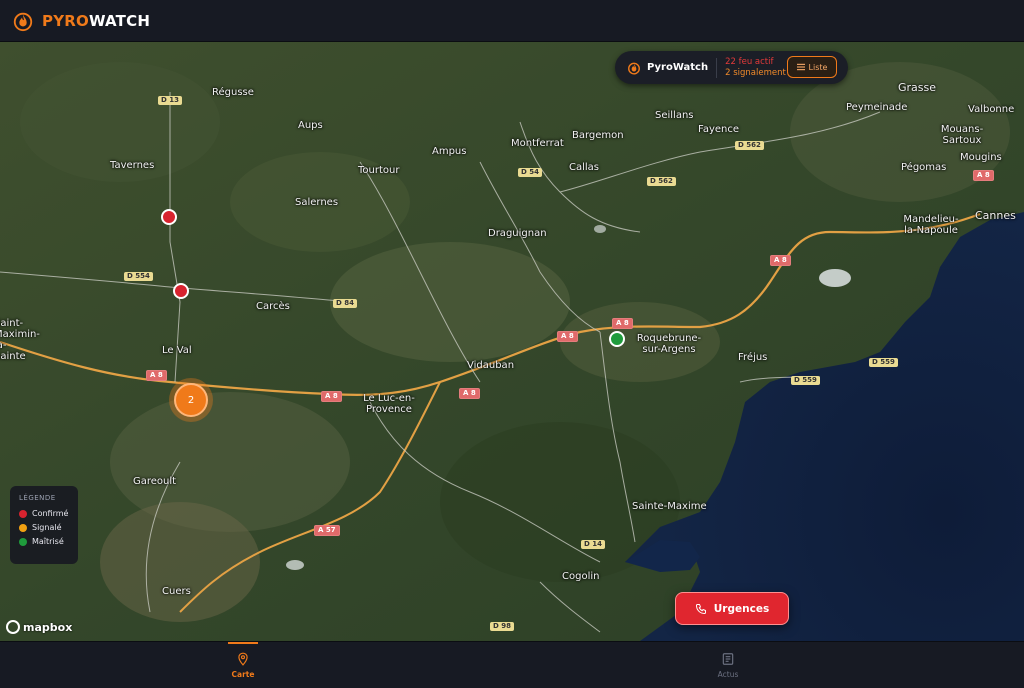  What do you see at coordinates (537, 143) in the screenshot?
I see `place-label: Montferrat` at bounding box center [537, 143].